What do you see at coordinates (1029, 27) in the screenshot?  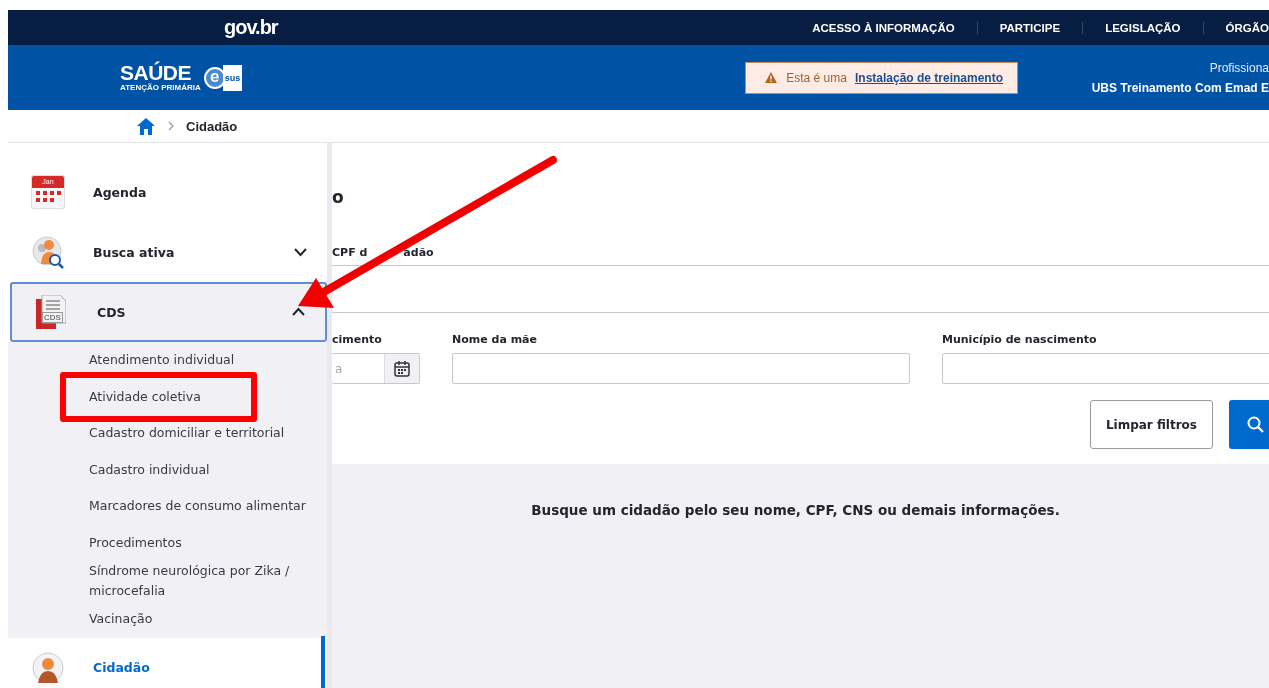 I see `nav-link: PARTICIPE` at bounding box center [1029, 27].